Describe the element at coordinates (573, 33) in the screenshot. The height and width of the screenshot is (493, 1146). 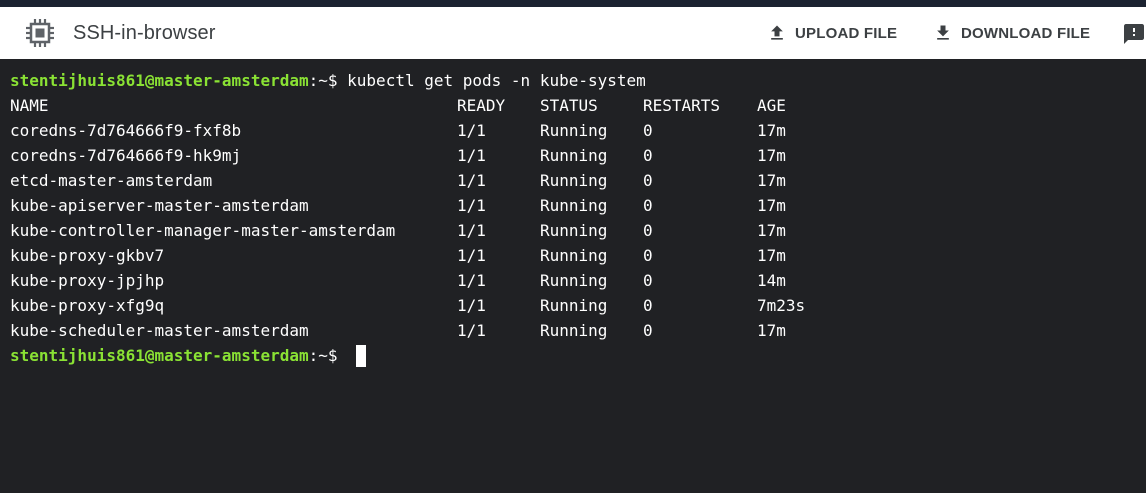
I see `app-header: SSH-in-browser UPLOAD FILE DOWNLOAD FILE` at that location.